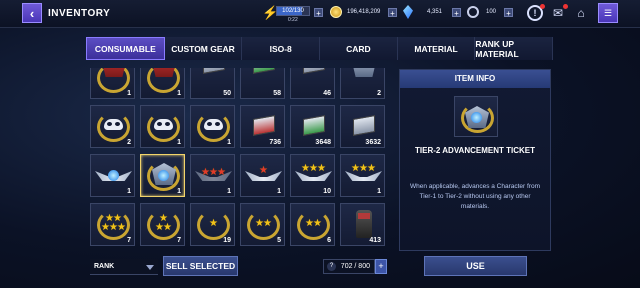 The width and height of the screenshot is (640, 288). Describe the element at coordinates (473, 12) in the screenshot. I see `stamina-icon` at that location.